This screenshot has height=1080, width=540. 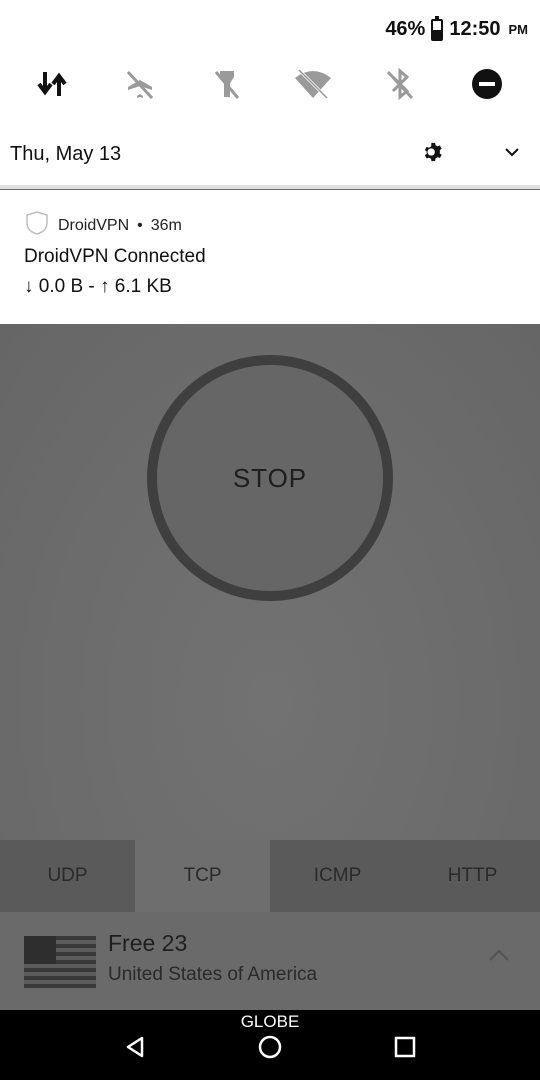 I want to click on chevron-up-icon, so click(x=499, y=957).